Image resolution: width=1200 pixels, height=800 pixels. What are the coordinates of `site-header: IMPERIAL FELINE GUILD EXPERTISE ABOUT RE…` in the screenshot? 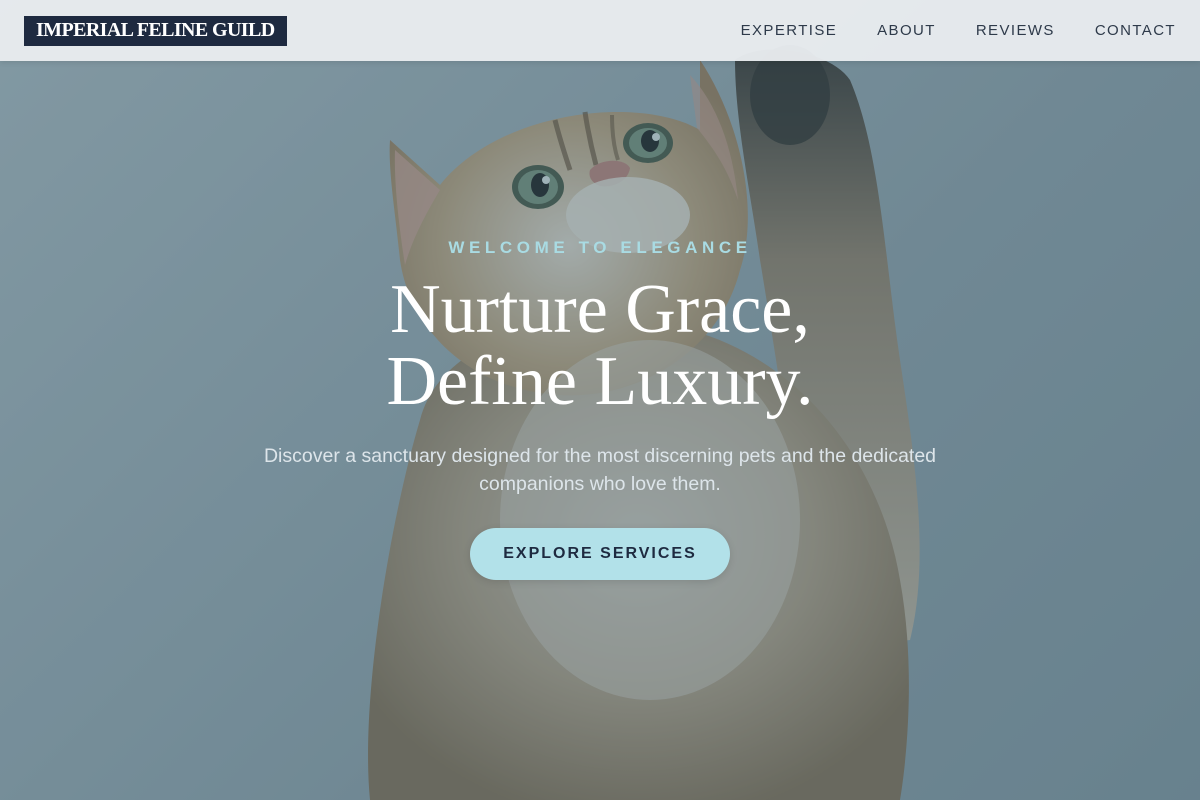 It's located at (600, 30).